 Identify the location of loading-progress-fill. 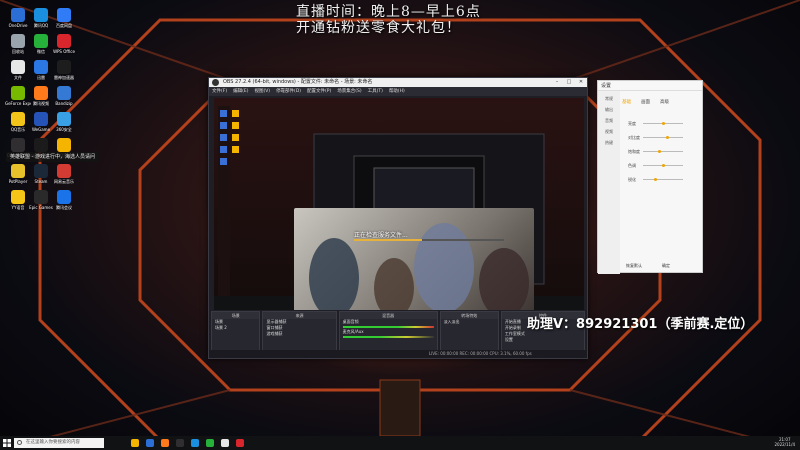
(388, 240).